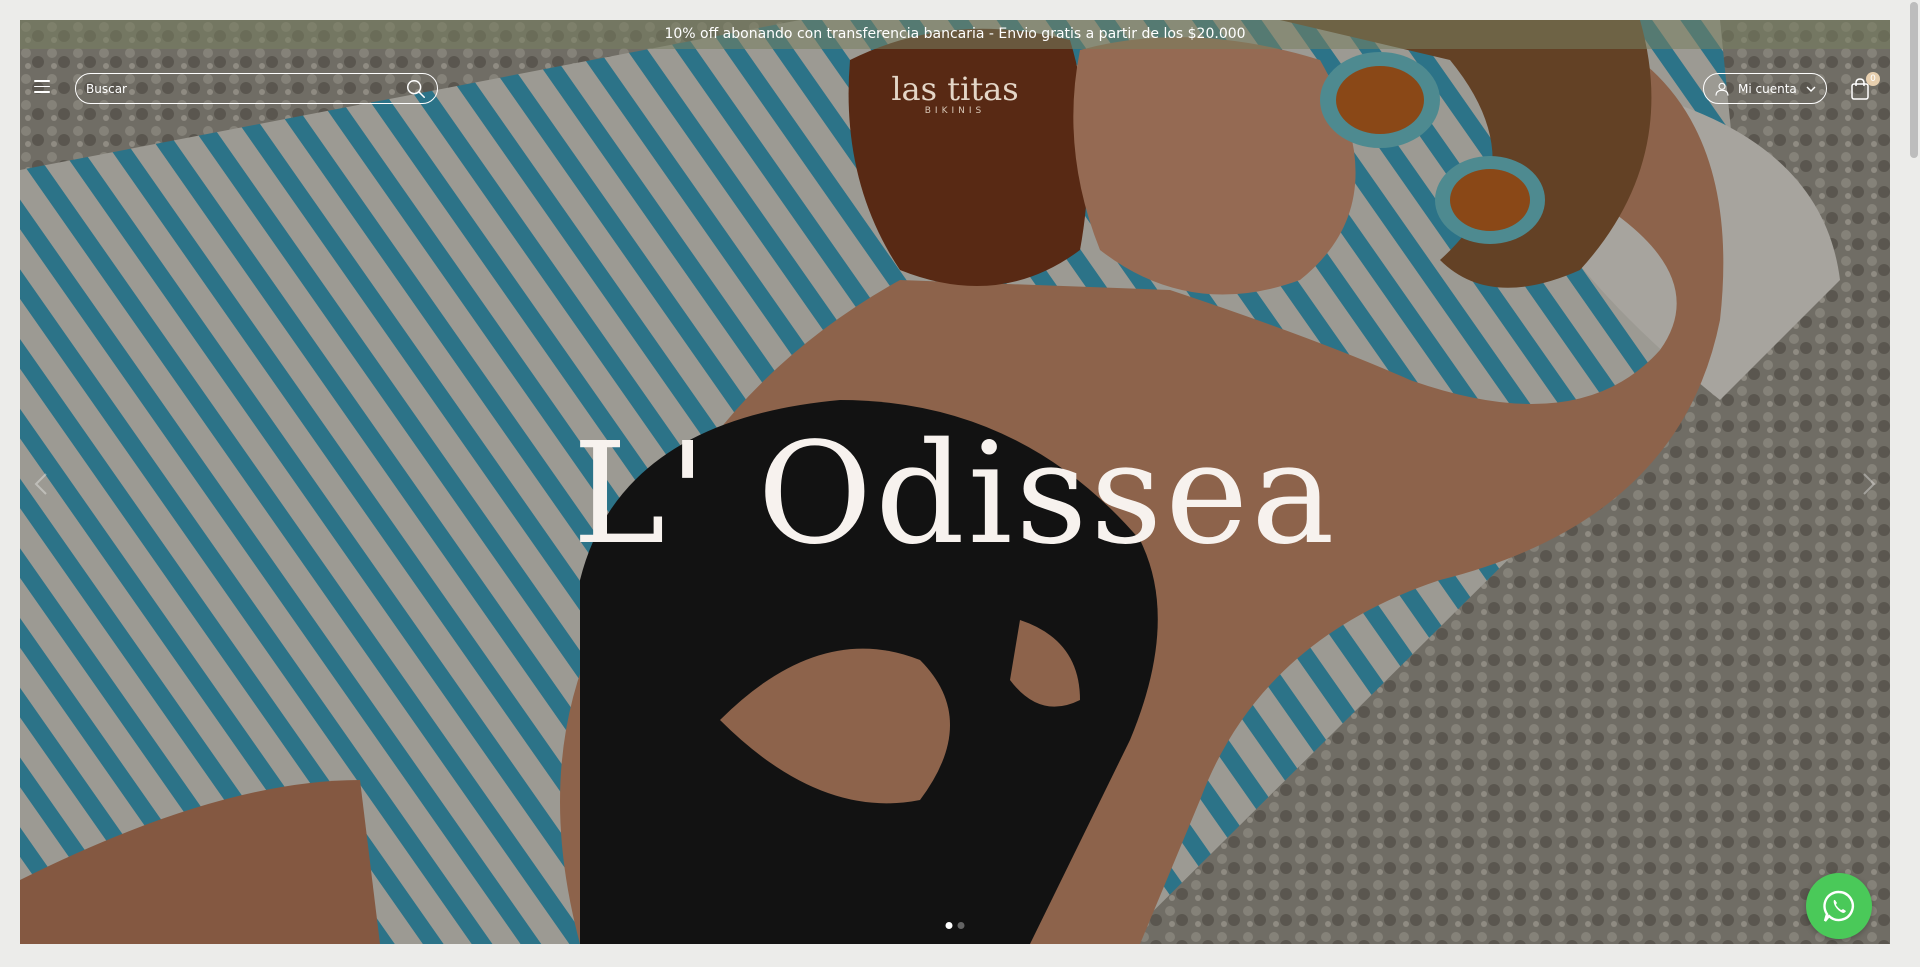 This screenshot has height=967, width=1920. Describe the element at coordinates (955, 111) in the screenshot. I see `logo-tagline: BIKINIS` at that location.